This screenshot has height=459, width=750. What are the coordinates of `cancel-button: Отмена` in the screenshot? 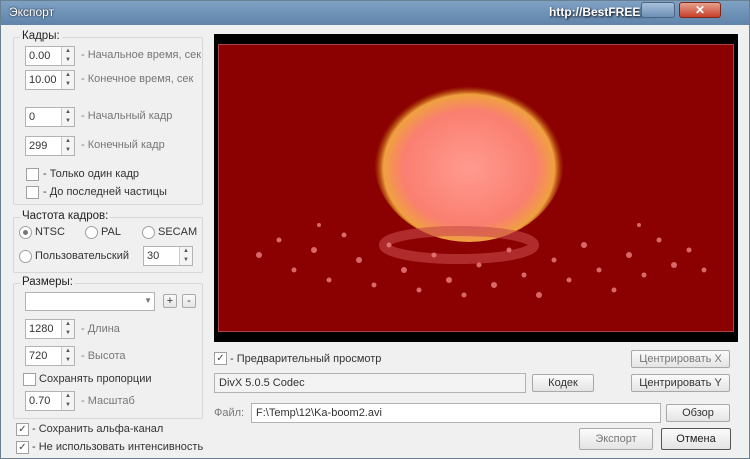 It's located at (696, 439).